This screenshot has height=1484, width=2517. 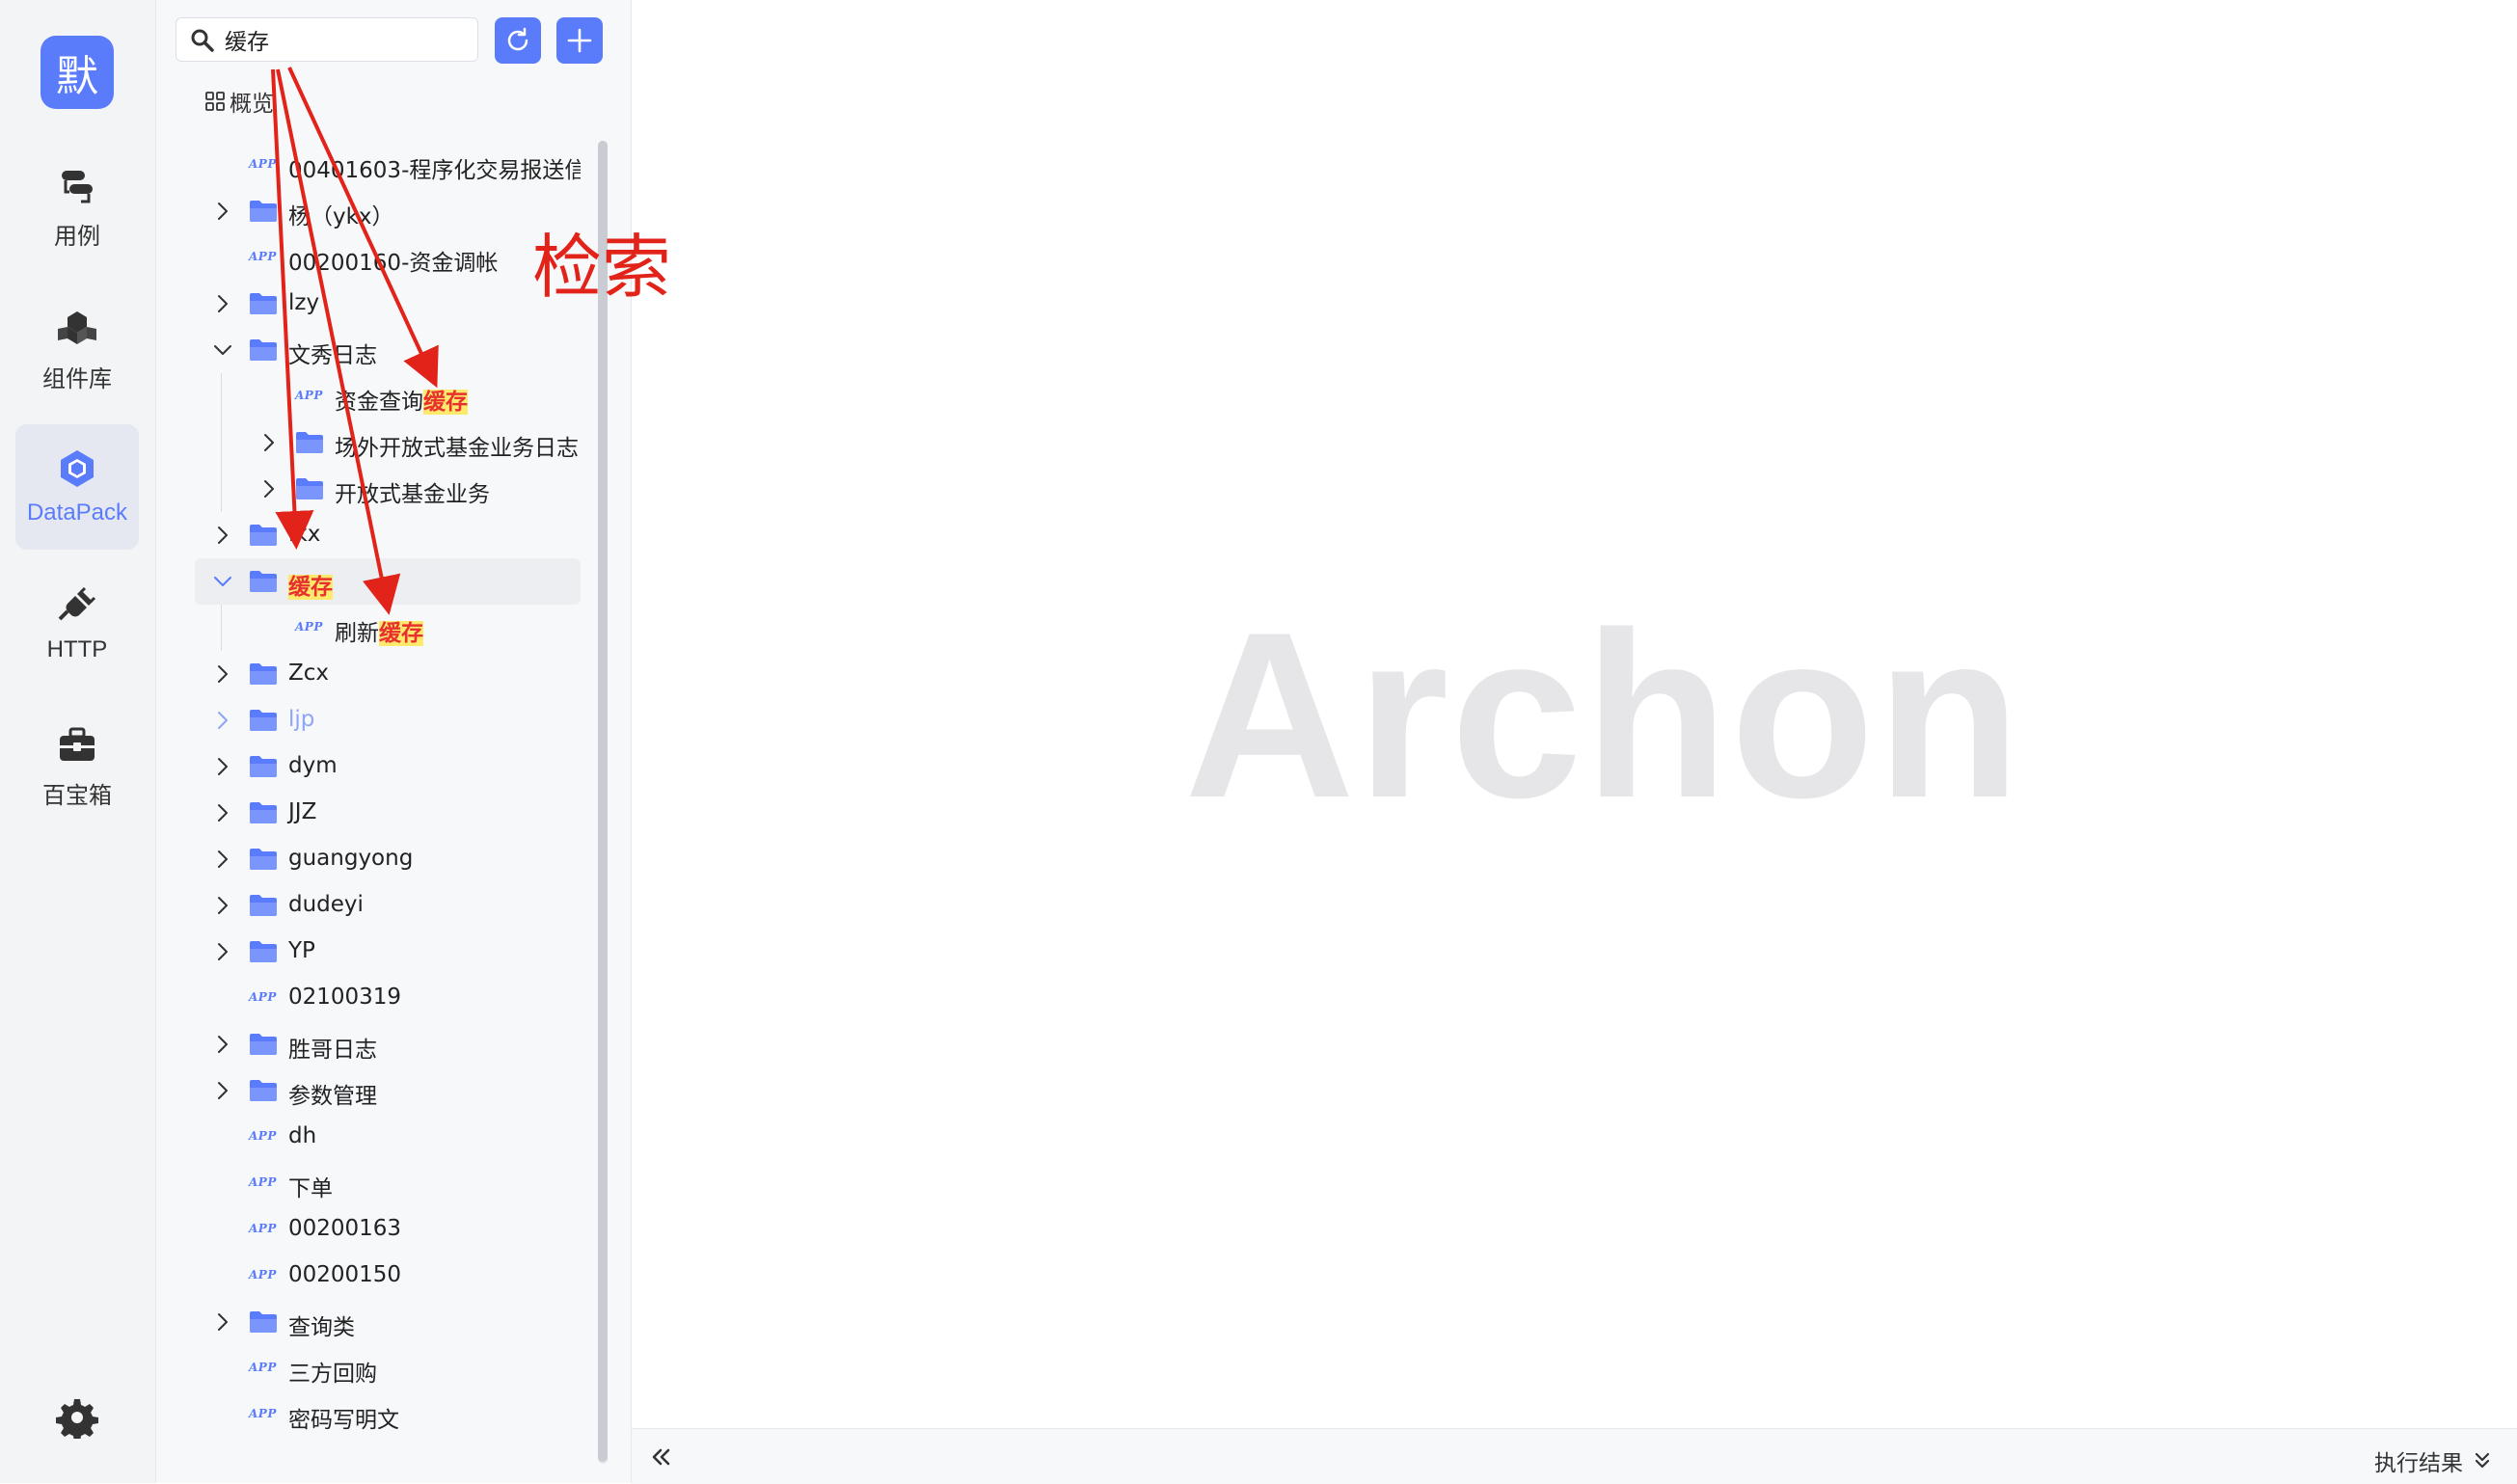 What do you see at coordinates (661, 1457) in the screenshot?
I see `double-chevron-left-icon` at bounding box center [661, 1457].